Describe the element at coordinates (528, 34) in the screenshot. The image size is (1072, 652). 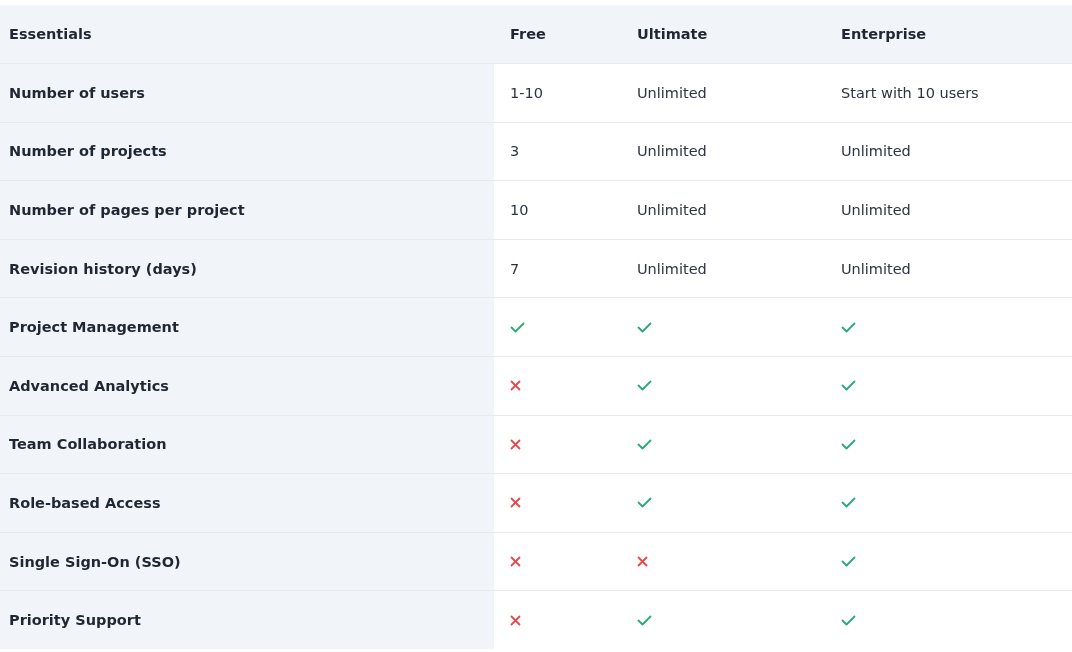
I see `column-header: Free` at that location.